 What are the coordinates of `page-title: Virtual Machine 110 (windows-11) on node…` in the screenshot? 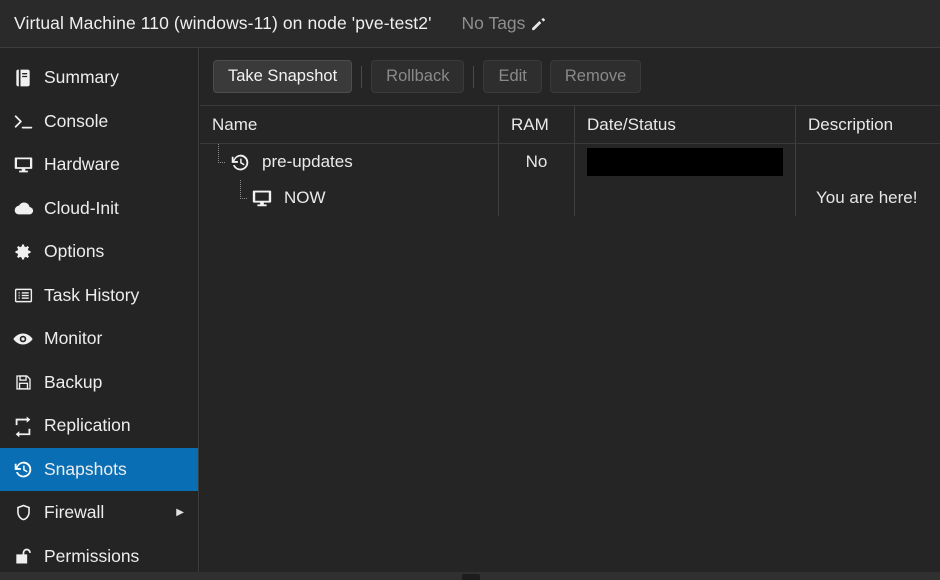 It's located at (223, 23).